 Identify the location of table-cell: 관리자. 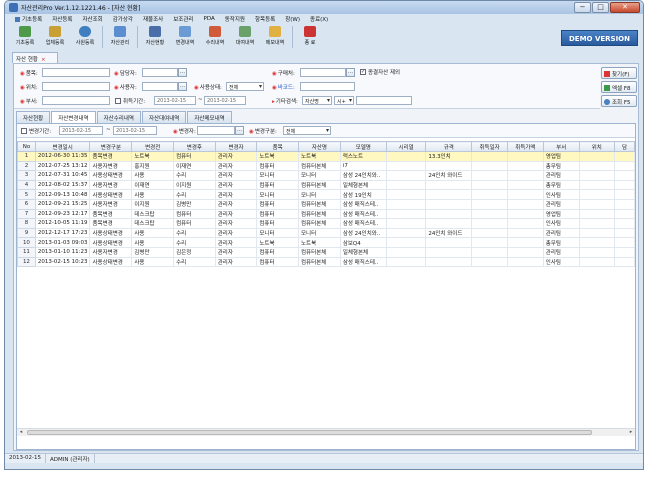
(236, 175).